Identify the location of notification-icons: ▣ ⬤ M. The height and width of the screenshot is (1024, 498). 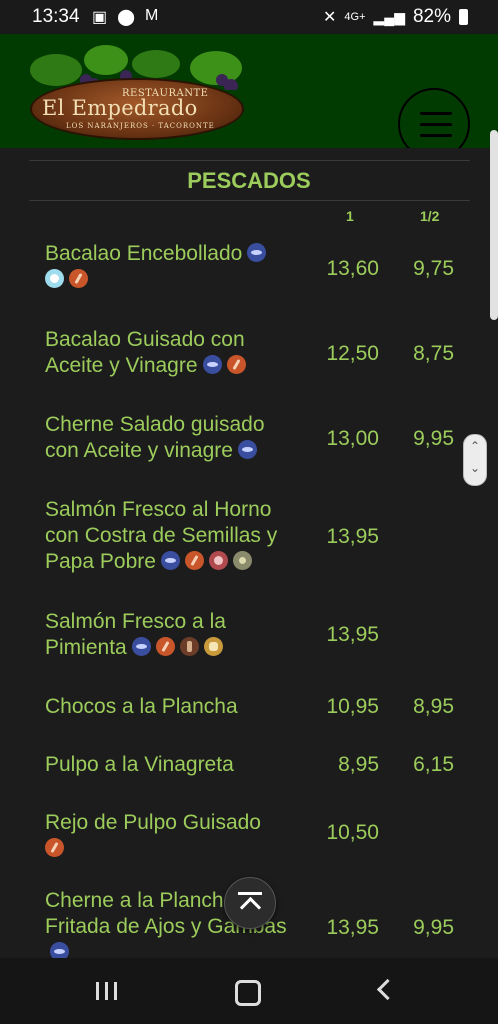
(125, 17).